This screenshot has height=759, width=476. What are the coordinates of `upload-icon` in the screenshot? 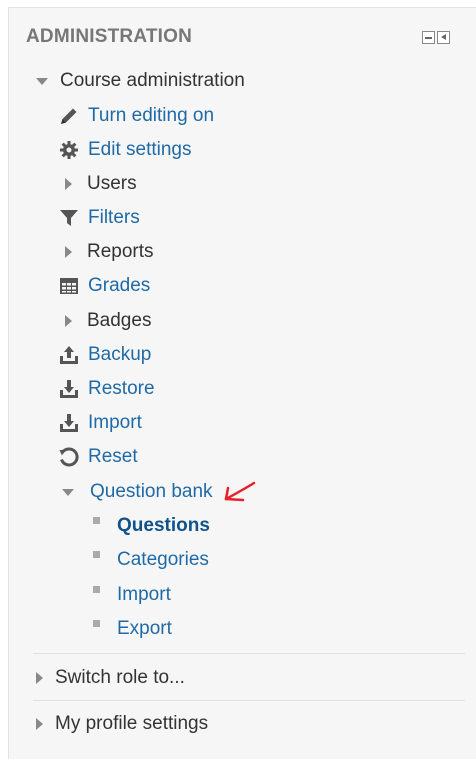 It's located at (69, 355).